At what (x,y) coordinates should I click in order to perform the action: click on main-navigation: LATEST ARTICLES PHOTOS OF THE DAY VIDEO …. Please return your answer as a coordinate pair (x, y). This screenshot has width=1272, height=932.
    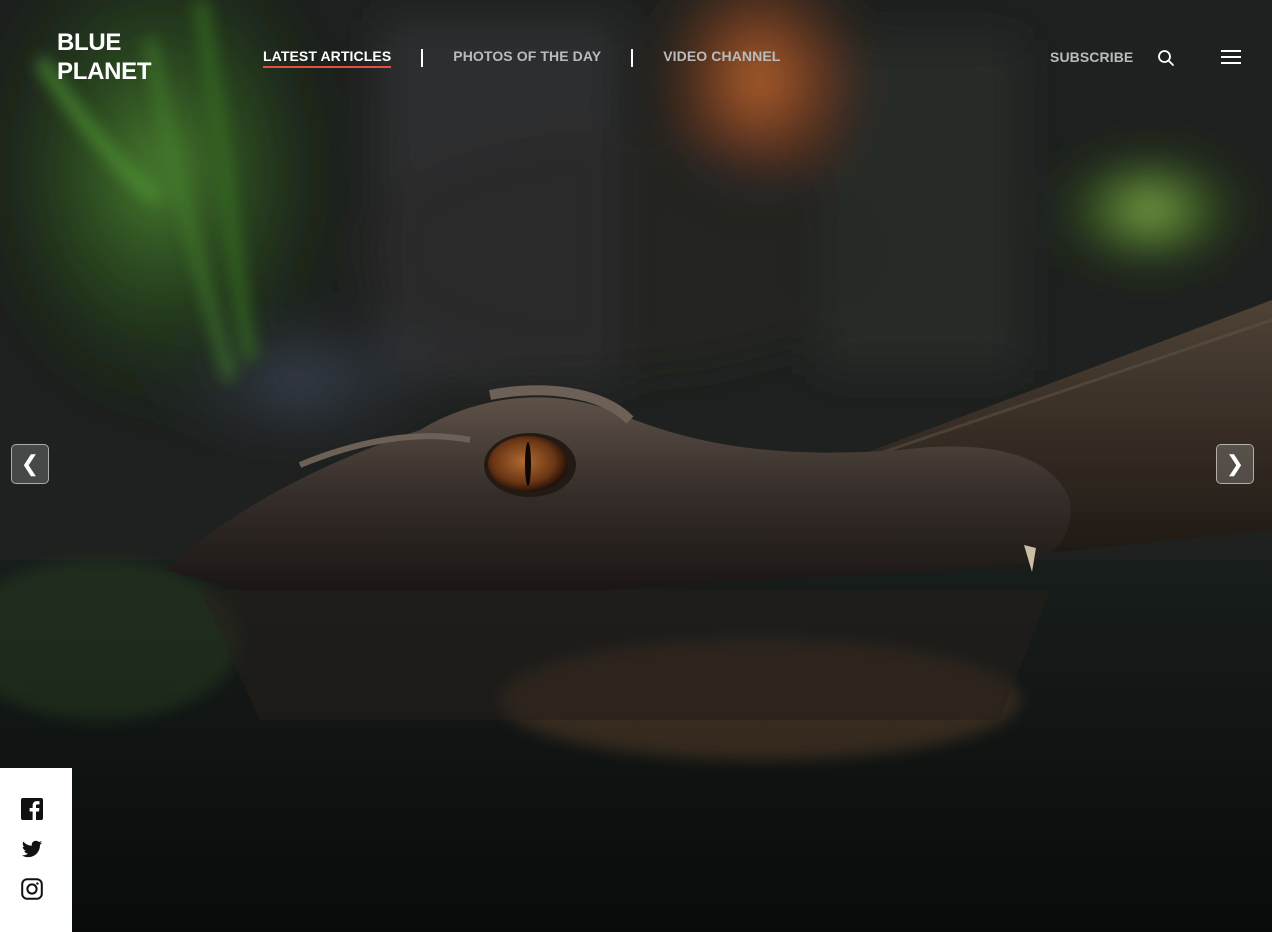
    Looking at the image, I should click on (521, 58).